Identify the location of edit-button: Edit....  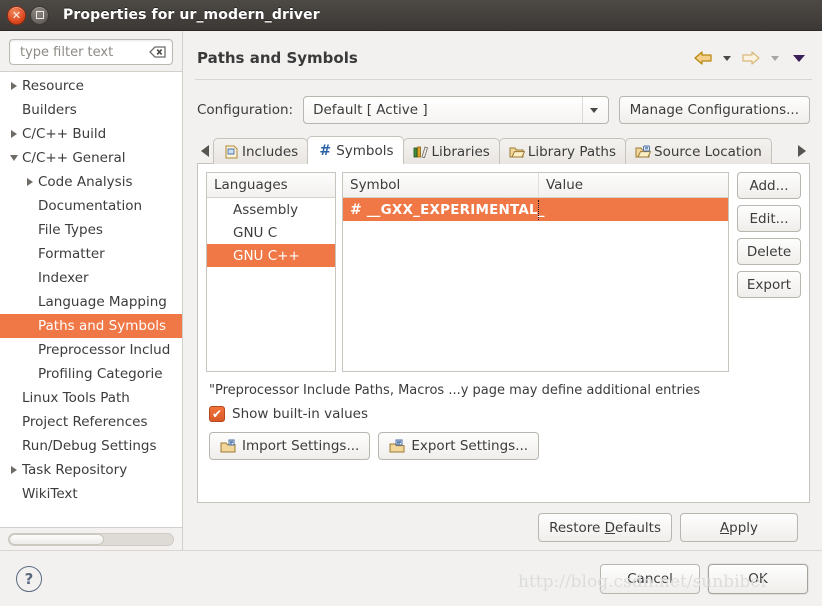
(769, 218).